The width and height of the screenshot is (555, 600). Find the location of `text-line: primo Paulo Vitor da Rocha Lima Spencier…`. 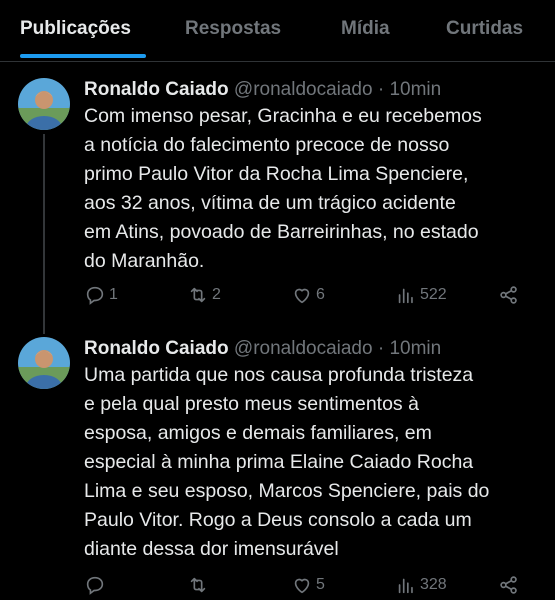

text-line: primo Paulo Vitor da Rocha Lima Spencier… is located at coordinates (276, 174).